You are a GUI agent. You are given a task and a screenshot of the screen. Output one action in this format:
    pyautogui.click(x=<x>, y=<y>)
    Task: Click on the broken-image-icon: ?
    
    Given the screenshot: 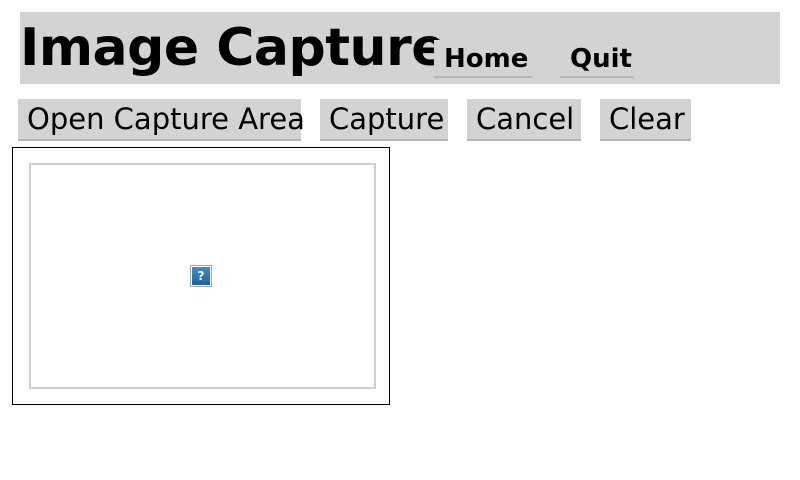 What is the action you would take?
    pyautogui.click(x=201, y=276)
    